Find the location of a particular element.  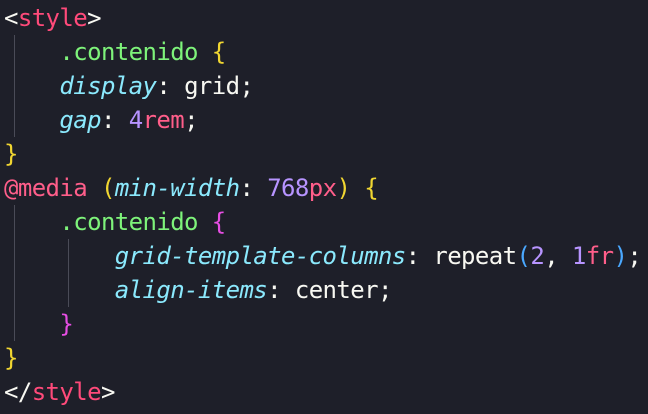

punctuation-token: < is located at coordinates (11, 18).